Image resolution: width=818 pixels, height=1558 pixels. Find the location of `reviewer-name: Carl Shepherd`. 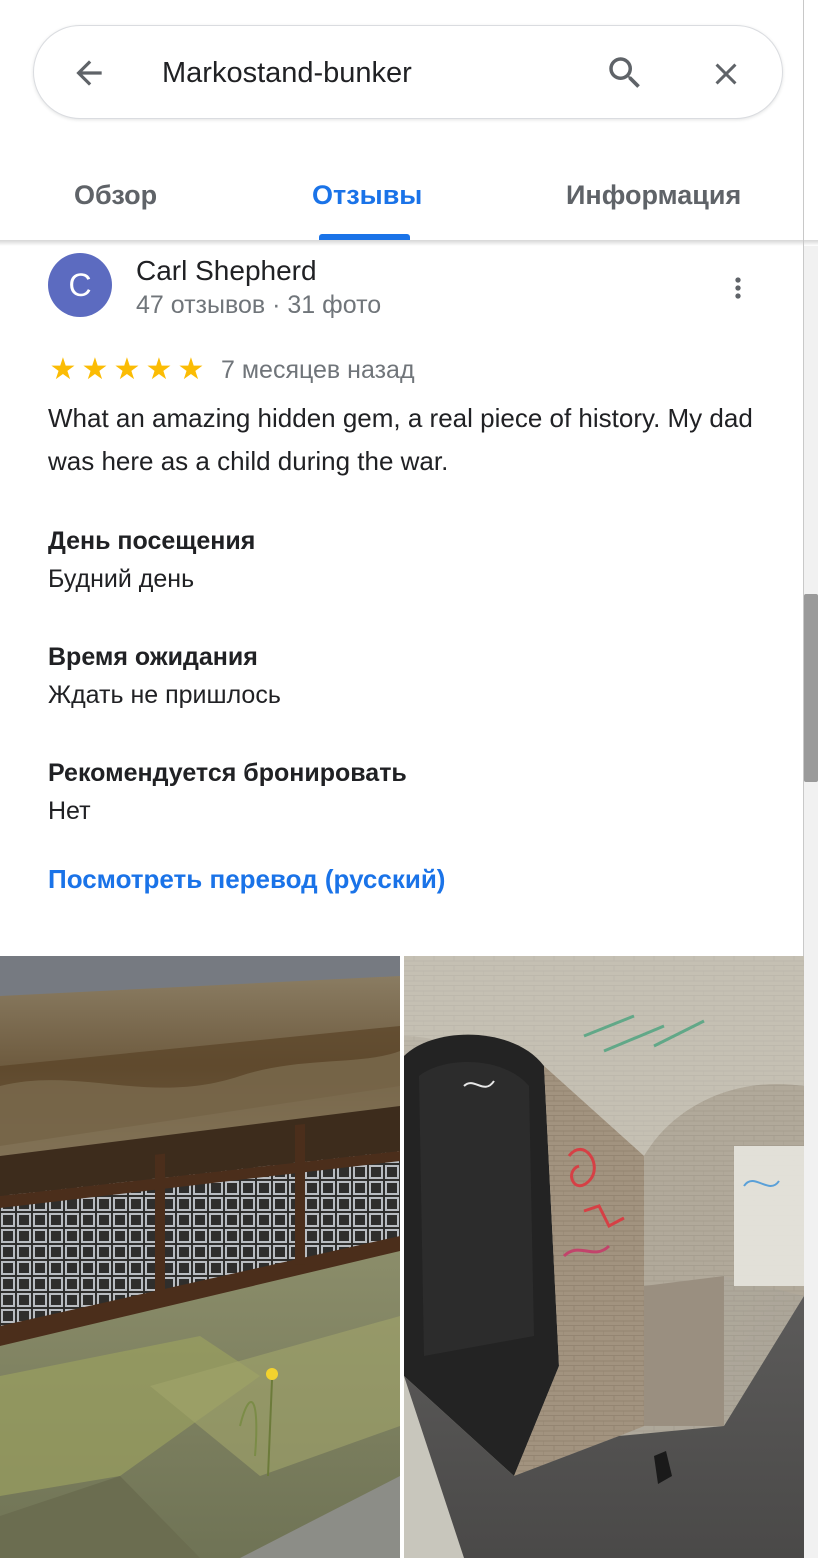

reviewer-name: Carl Shepherd is located at coordinates (226, 271).